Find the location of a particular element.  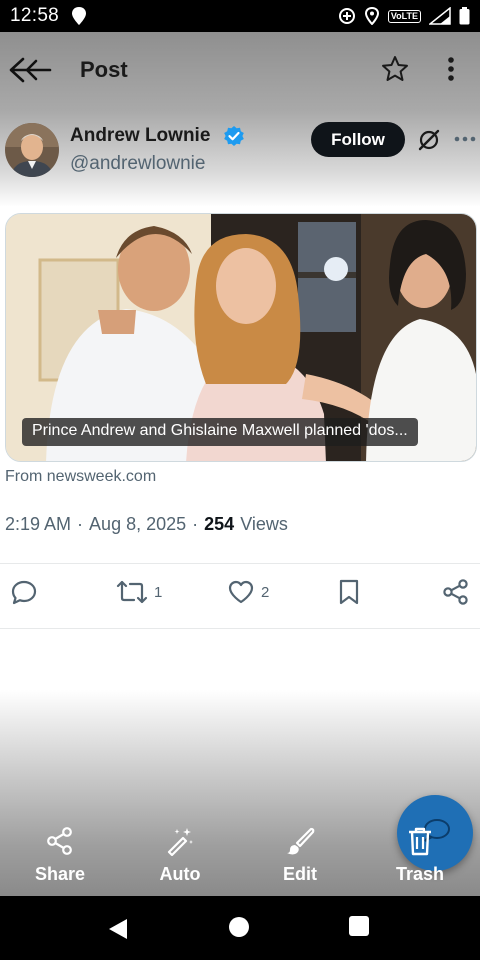

bookmark-icon is located at coordinates (349, 592).